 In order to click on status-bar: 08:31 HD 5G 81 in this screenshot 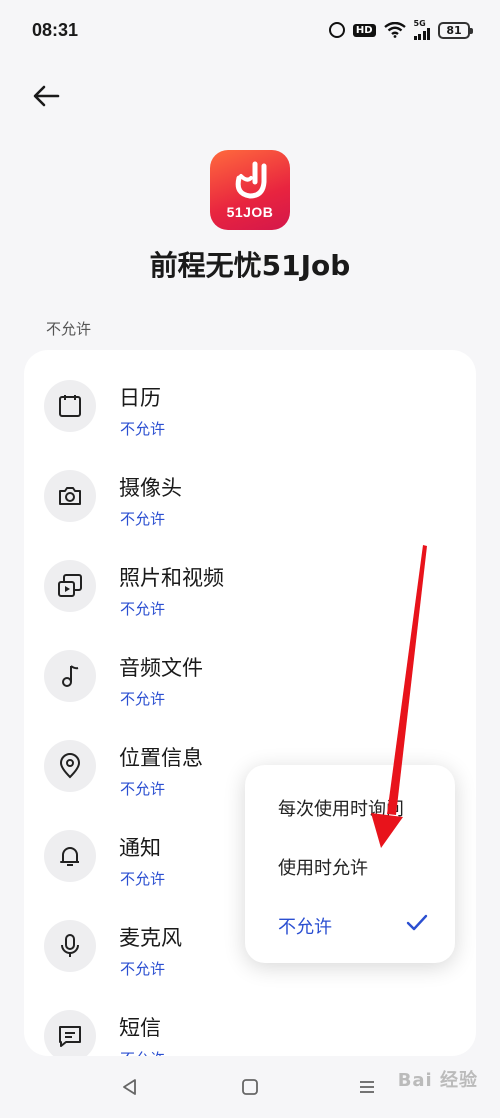, I will do `click(250, 30)`.